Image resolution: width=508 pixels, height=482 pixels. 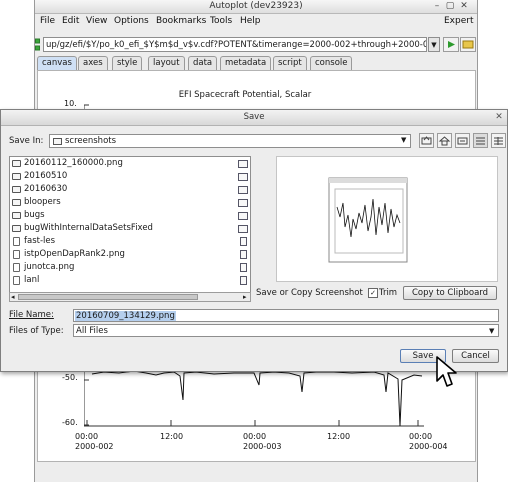 I want to click on list-item: bloopers, so click(x=130, y=202).